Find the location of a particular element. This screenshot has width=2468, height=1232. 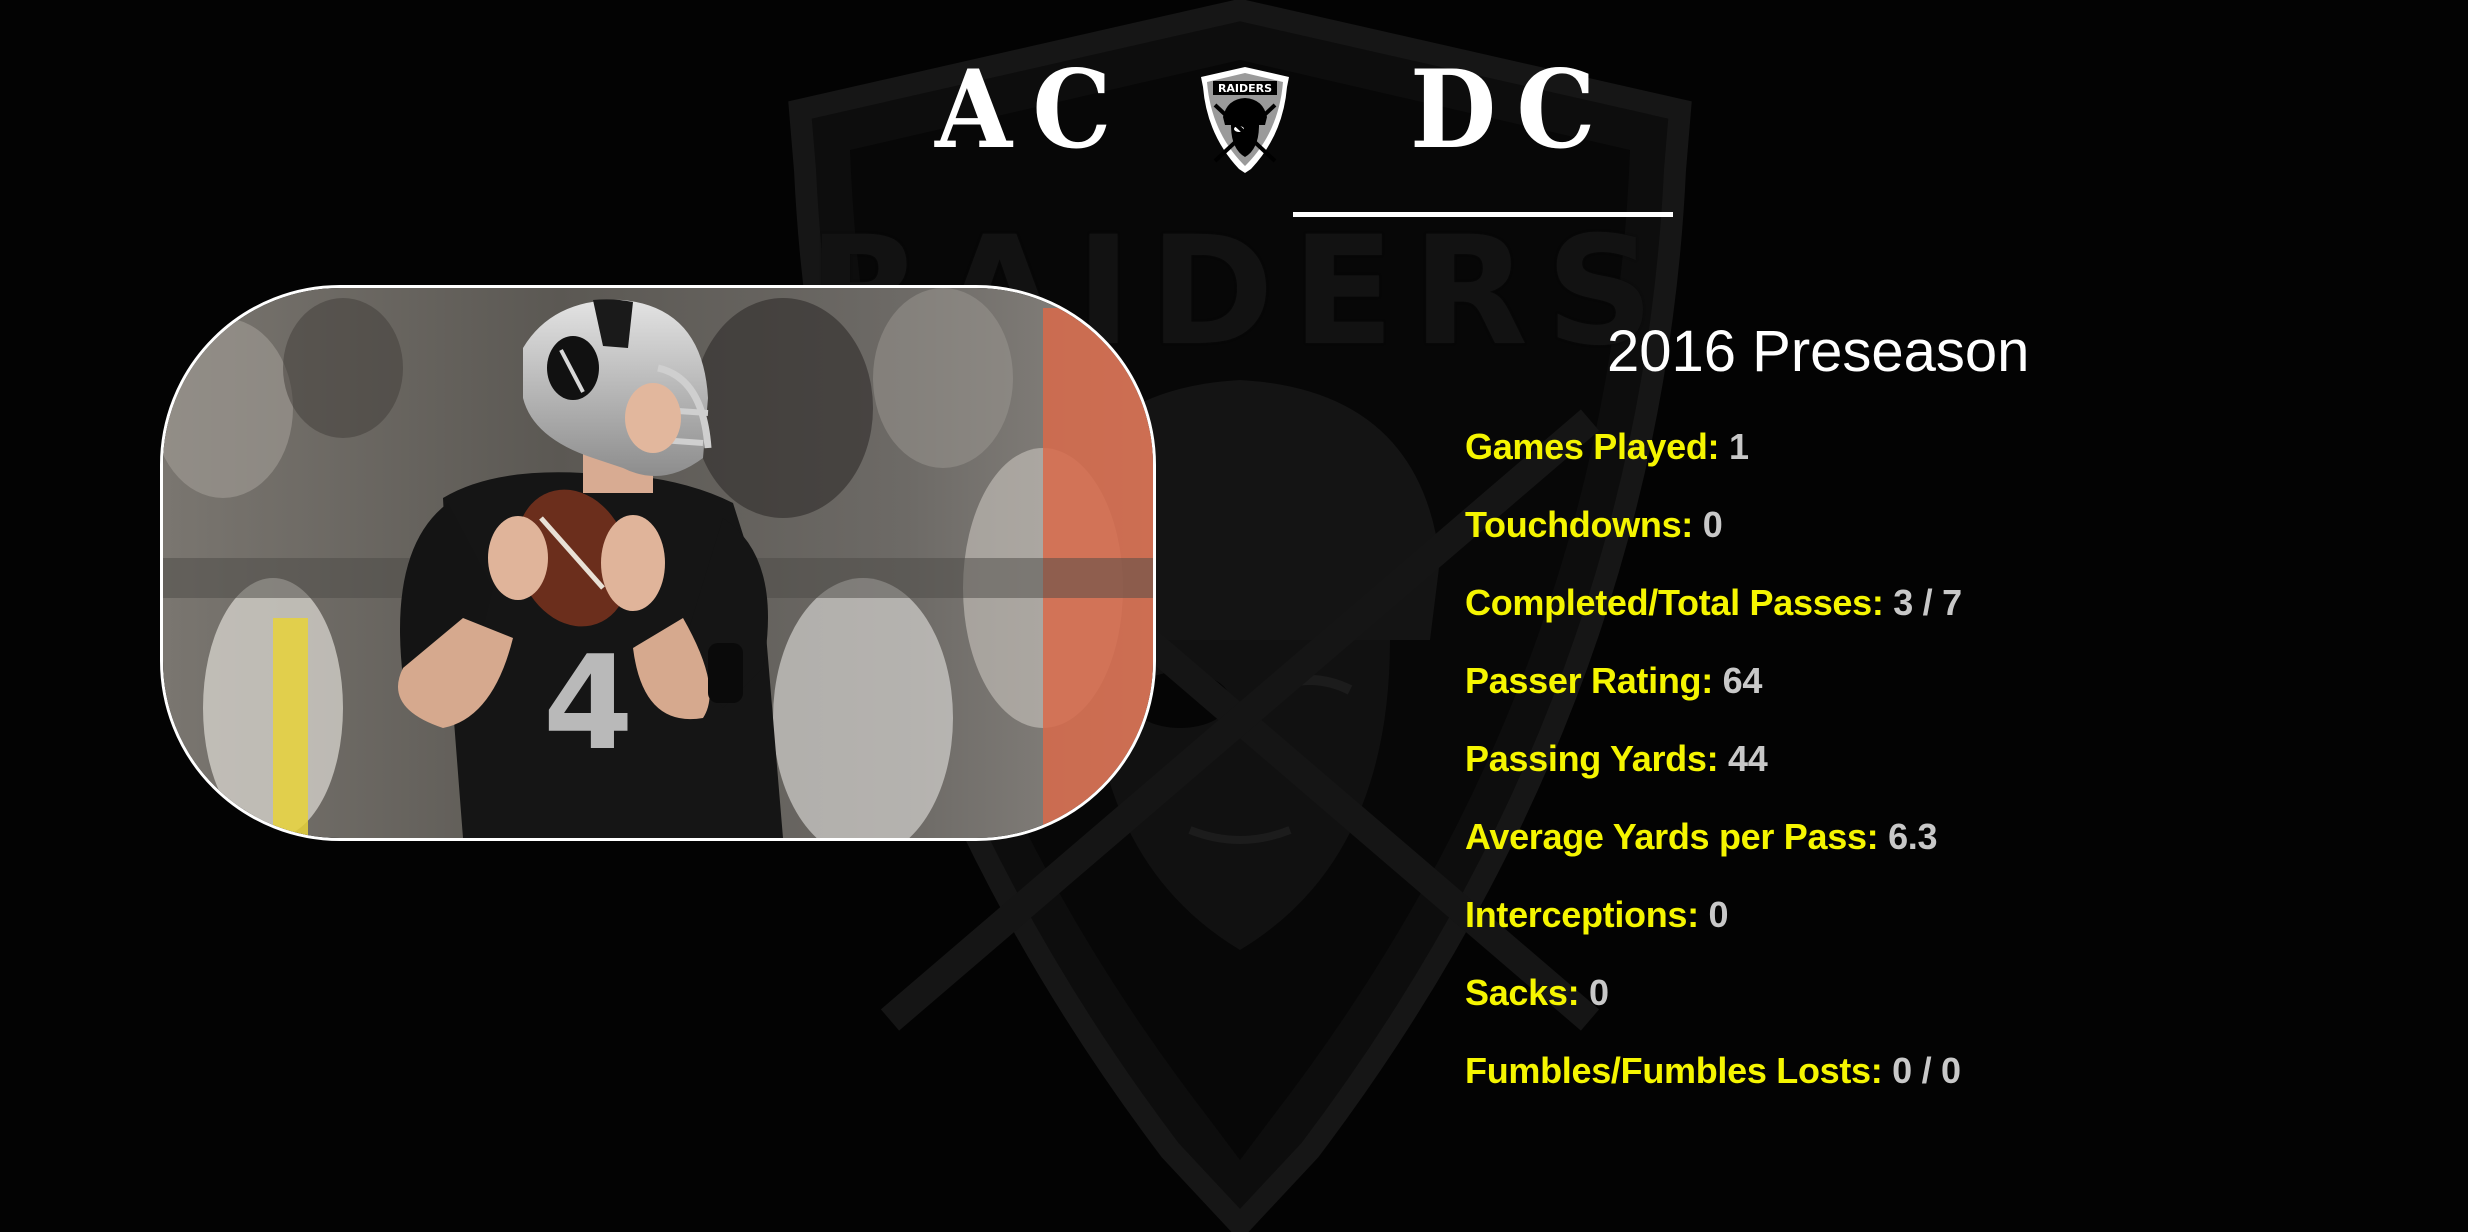

stat-row-sacks: Sacks: 0 is located at coordinates (1537, 993).